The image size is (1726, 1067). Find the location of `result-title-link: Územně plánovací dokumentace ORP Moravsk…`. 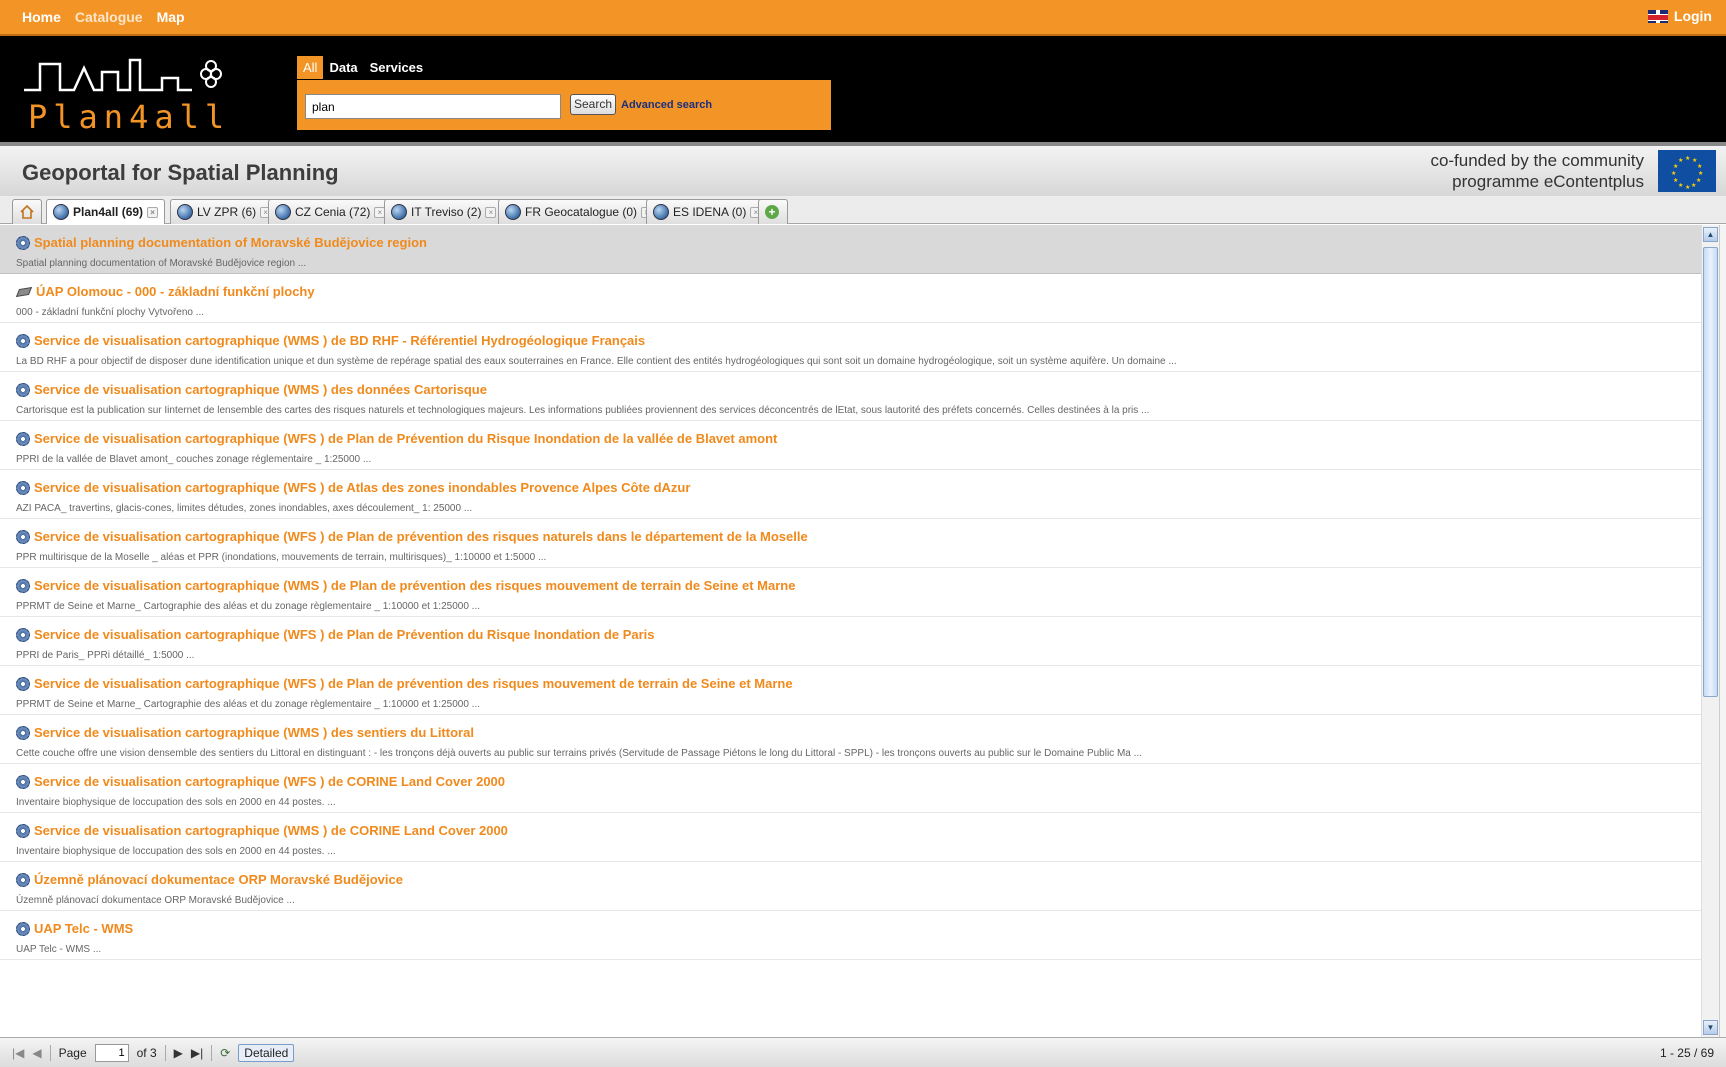

result-title-link: Územně plánovací dokumentace ORP Moravsk… is located at coordinates (218, 879).